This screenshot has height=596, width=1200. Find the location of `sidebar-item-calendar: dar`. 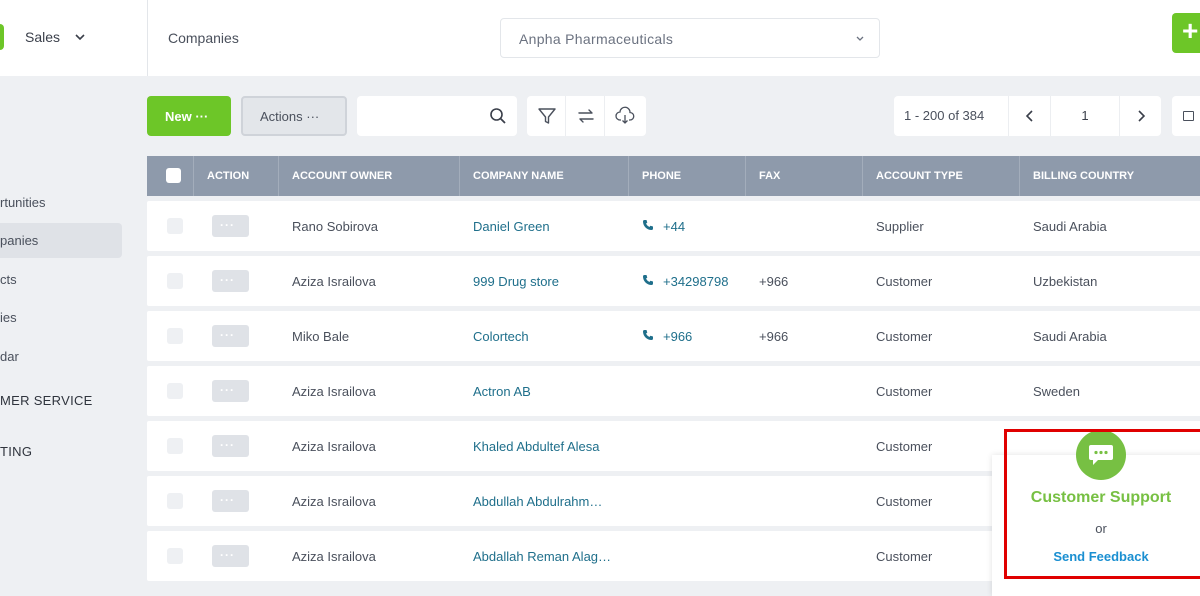

sidebar-item-calendar: dar is located at coordinates (9, 356).